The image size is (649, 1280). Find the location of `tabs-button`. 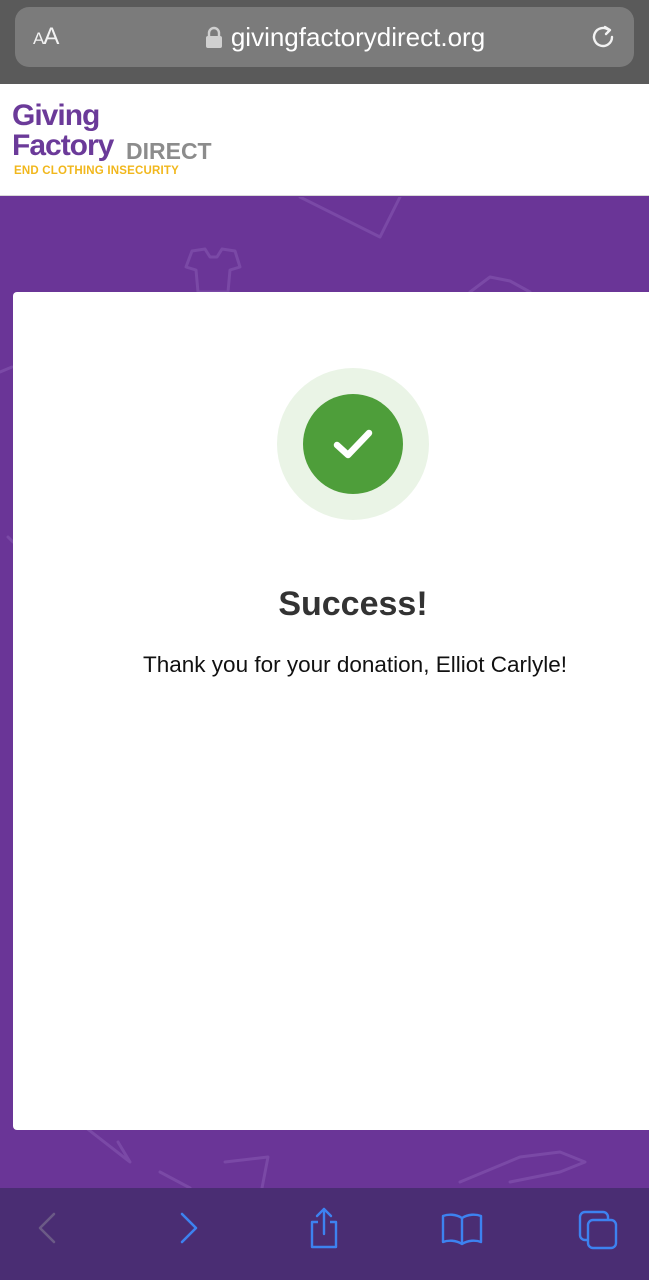

tabs-button is located at coordinates (598, 1228).